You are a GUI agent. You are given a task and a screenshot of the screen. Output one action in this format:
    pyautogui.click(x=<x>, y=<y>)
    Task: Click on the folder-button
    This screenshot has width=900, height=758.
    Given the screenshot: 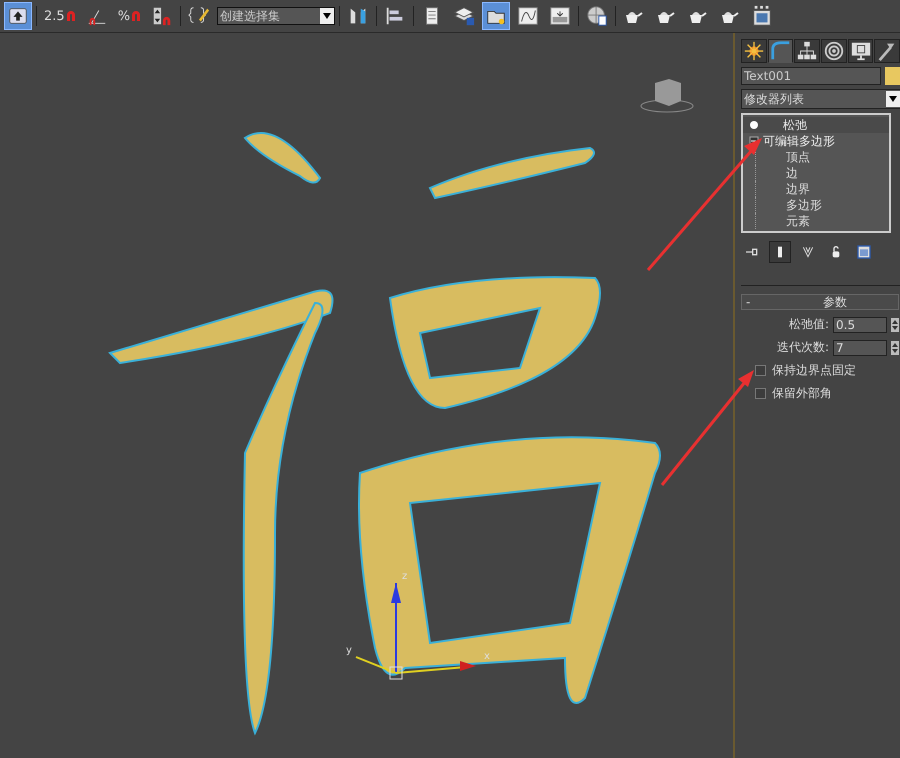 What is the action you would take?
    pyautogui.click(x=496, y=16)
    